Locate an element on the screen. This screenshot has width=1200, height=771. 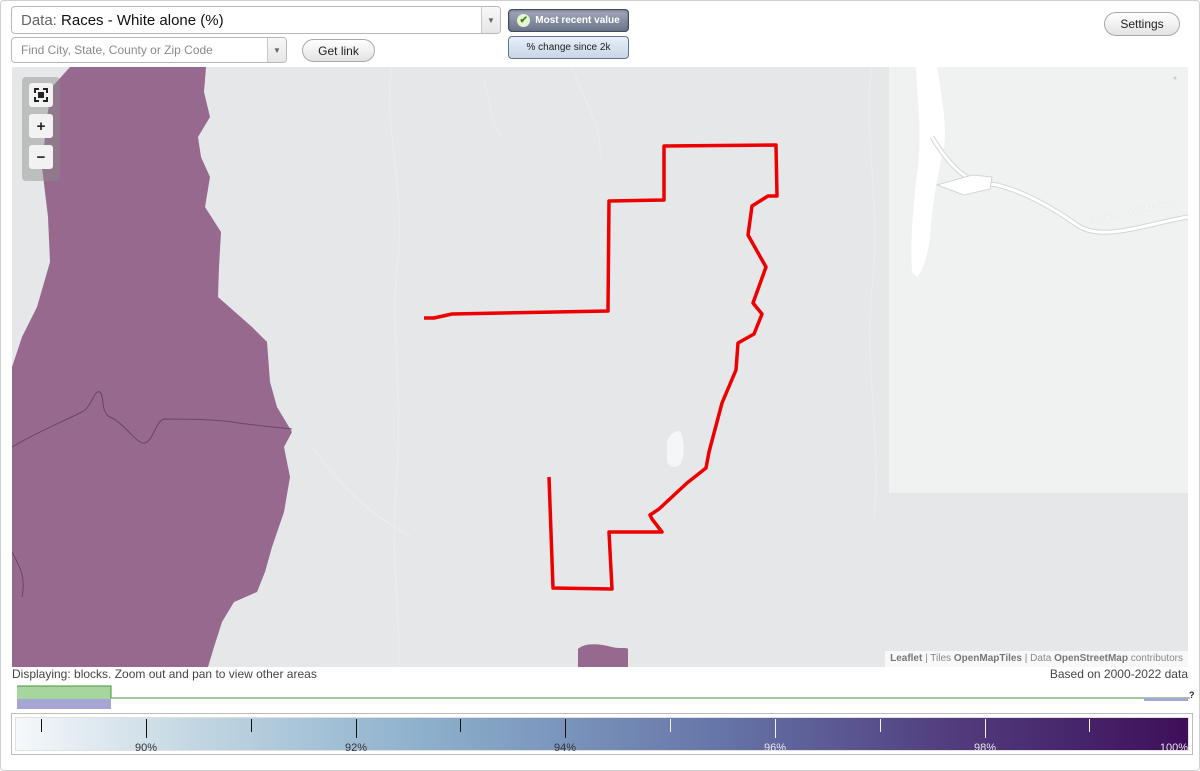
percent-change-button: % change since 2k is located at coordinates (568, 47).